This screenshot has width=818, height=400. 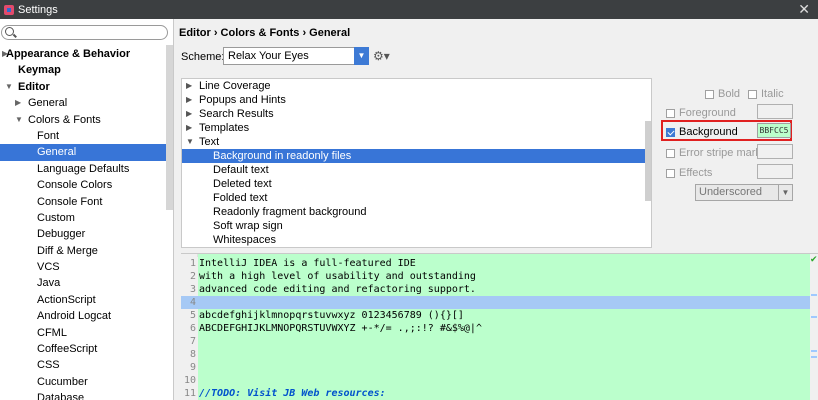 What do you see at coordinates (775, 171) in the screenshot?
I see `effects-color-swatch` at bounding box center [775, 171].